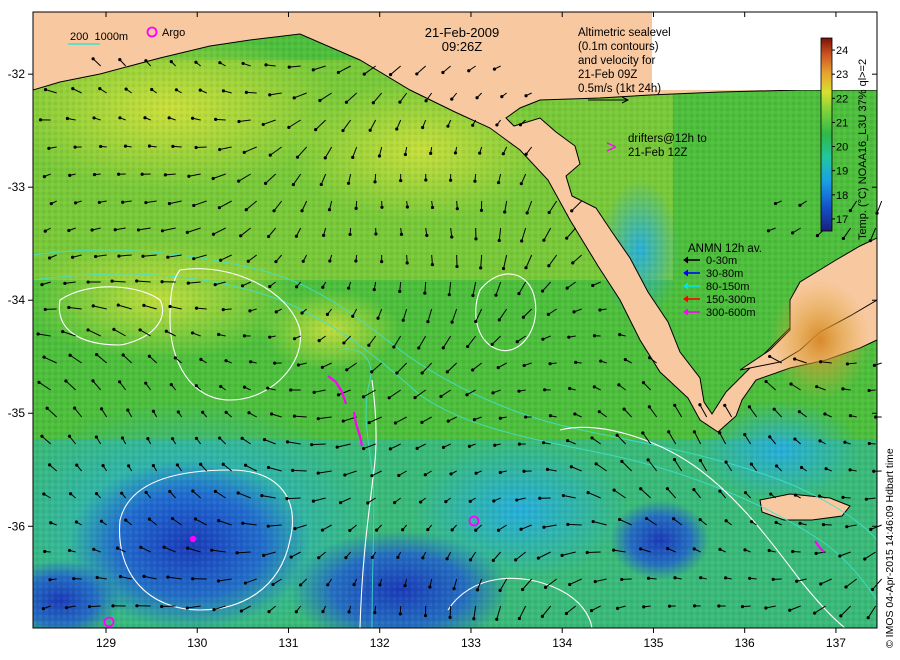  Describe the element at coordinates (617, 61) in the screenshot. I see `altimetry-line-3: and velocity for` at that location.